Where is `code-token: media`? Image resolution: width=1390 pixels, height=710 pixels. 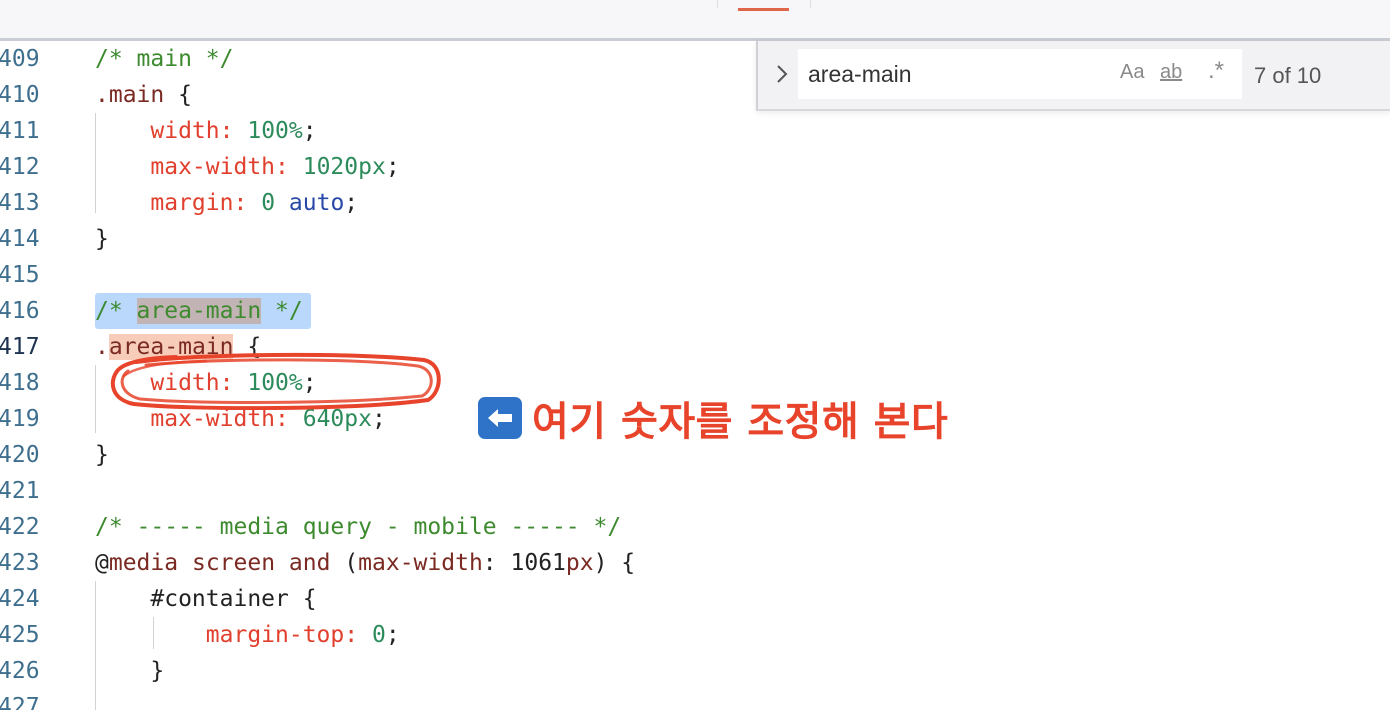
code-token: media is located at coordinates (143, 563).